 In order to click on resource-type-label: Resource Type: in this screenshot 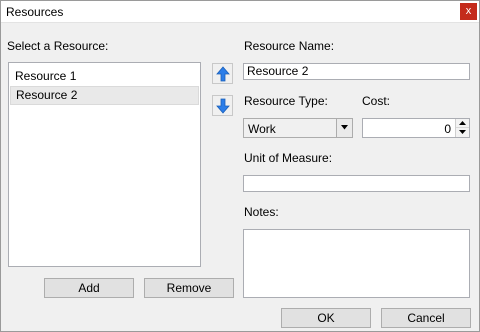, I will do `click(286, 101)`.